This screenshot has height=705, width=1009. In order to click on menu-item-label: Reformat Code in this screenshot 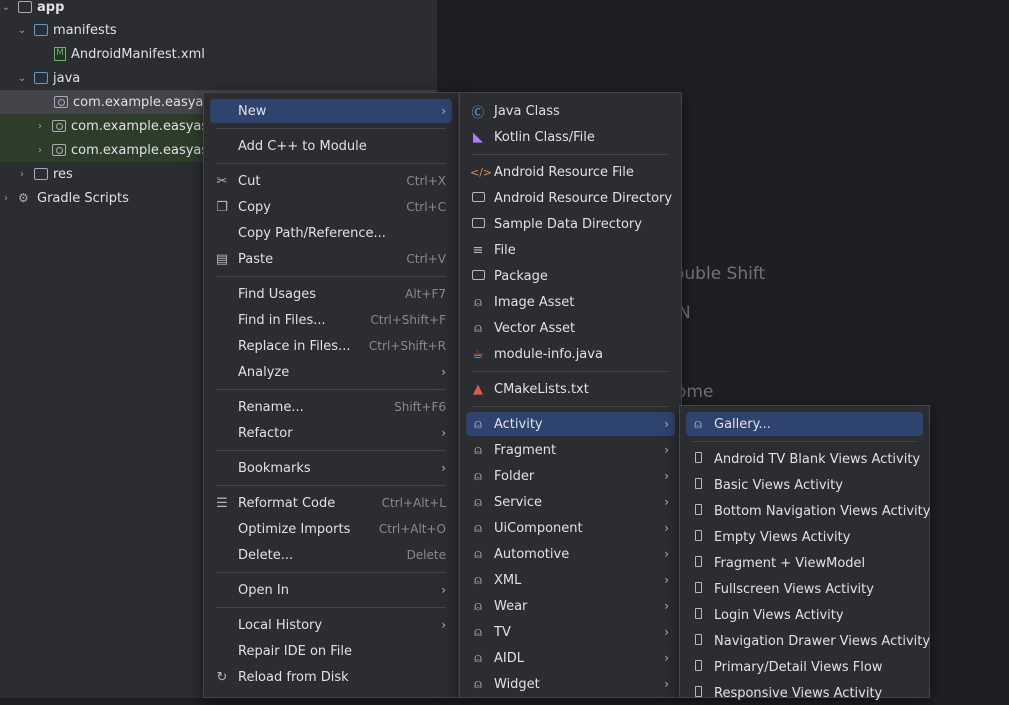, I will do `click(287, 503)`.